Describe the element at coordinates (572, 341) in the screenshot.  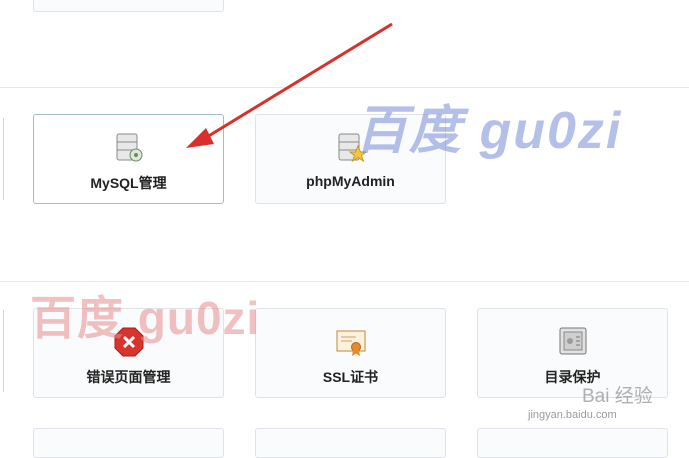
I see `safe-icon` at that location.